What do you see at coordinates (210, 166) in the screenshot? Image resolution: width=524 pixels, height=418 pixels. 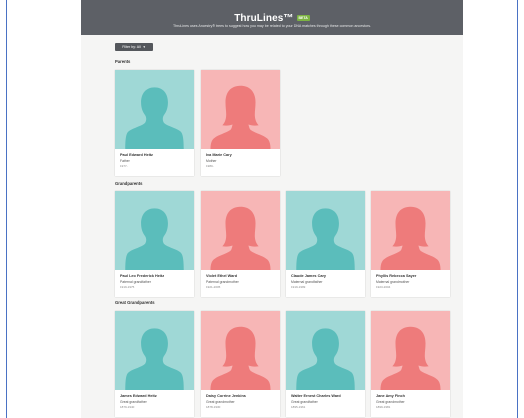 I see `person-dates: 1980-` at bounding box center [210, 166].